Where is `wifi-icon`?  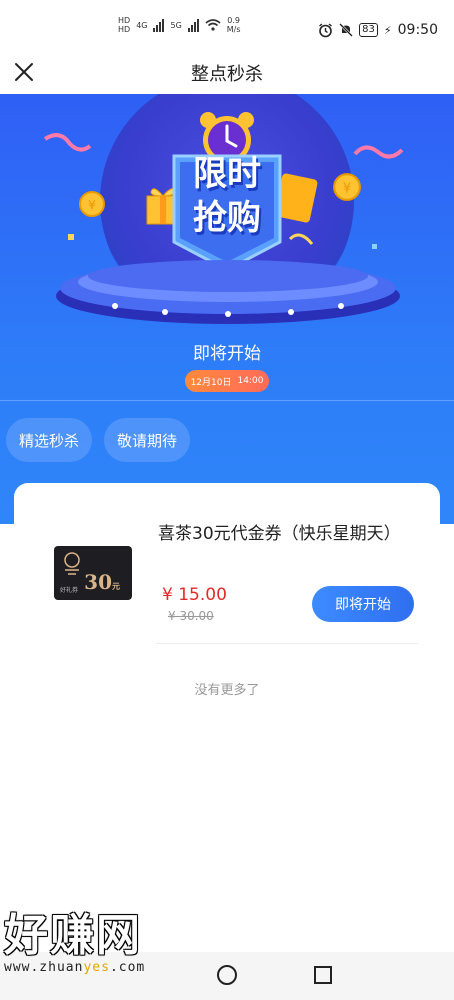
wifi-icon is located at coordinates (213, 25).